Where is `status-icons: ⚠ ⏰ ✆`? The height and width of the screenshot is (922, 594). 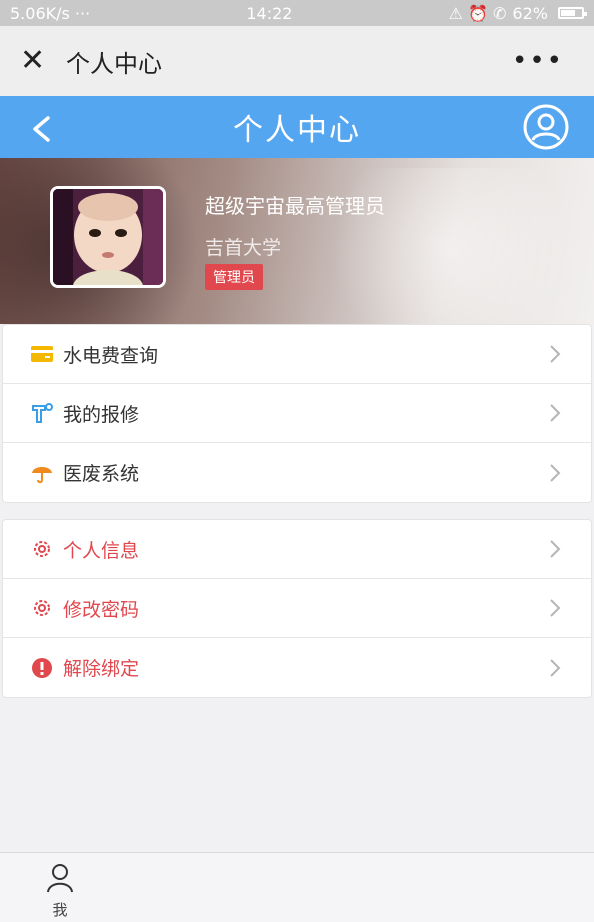 status-icons: ⚠ ⏰ ✆ is located at coordinates (477, 13).